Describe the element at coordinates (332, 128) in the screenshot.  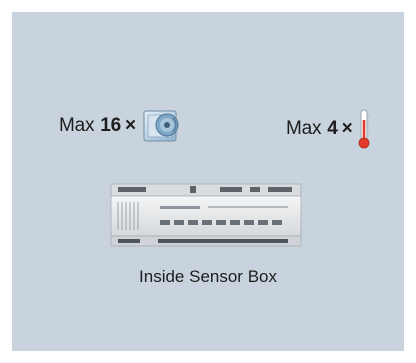
I see `temperature-sensor-count: 4` at that location.